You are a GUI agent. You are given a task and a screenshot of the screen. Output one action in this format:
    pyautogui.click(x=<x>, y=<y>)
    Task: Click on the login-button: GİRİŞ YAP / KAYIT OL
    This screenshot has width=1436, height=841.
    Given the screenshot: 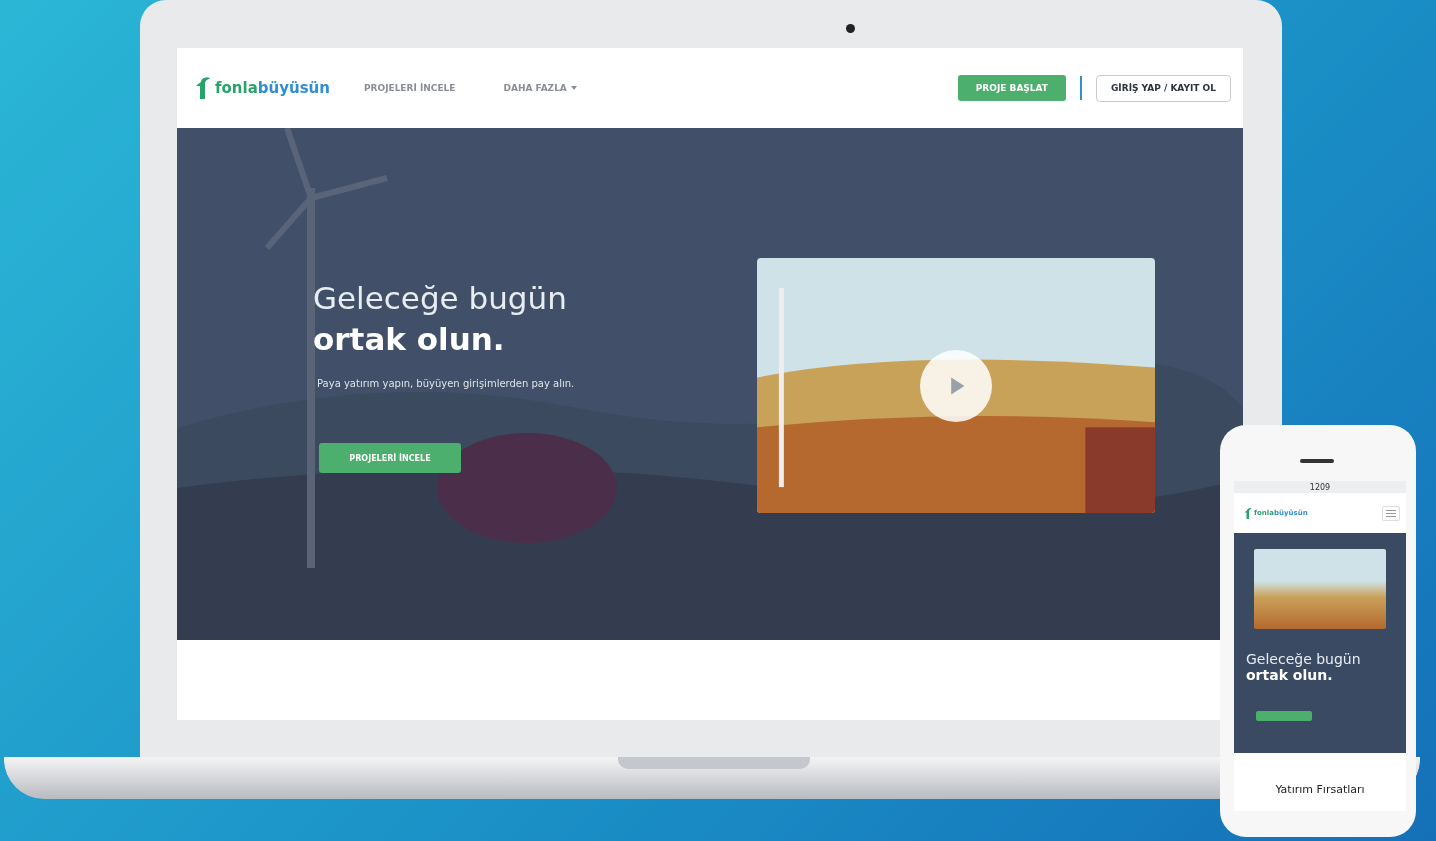 What is the action you would take?
    pyautogui.click(x=1163, y=88)
    